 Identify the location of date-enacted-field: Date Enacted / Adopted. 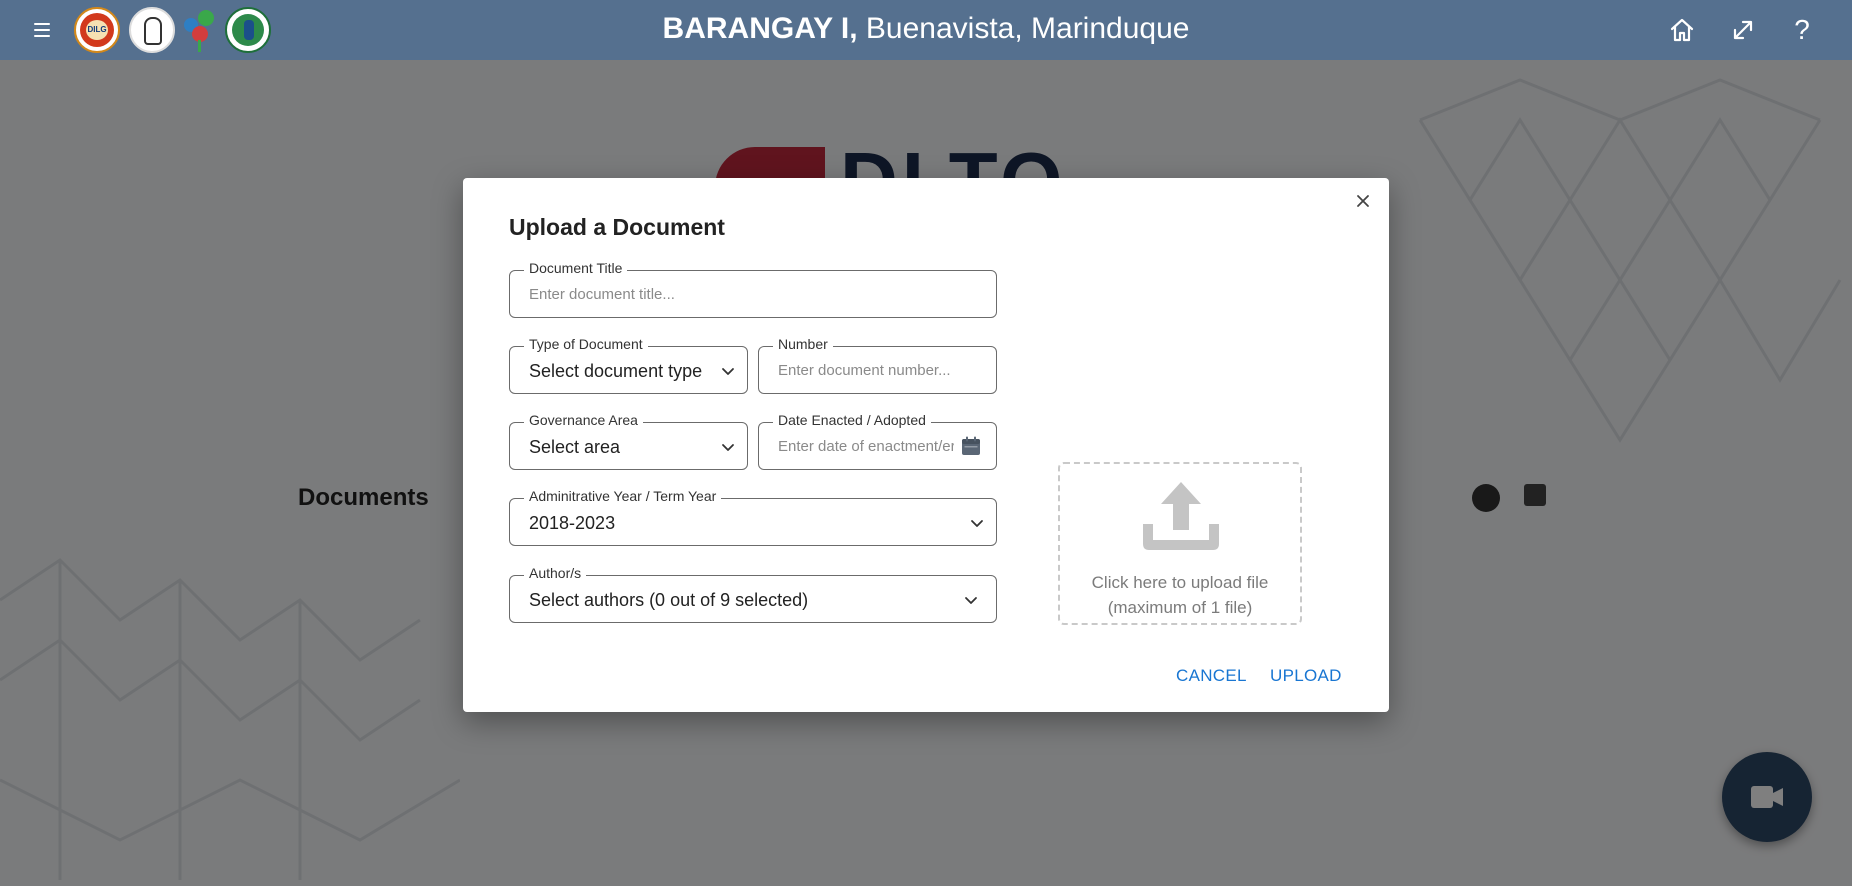
(877, 441).